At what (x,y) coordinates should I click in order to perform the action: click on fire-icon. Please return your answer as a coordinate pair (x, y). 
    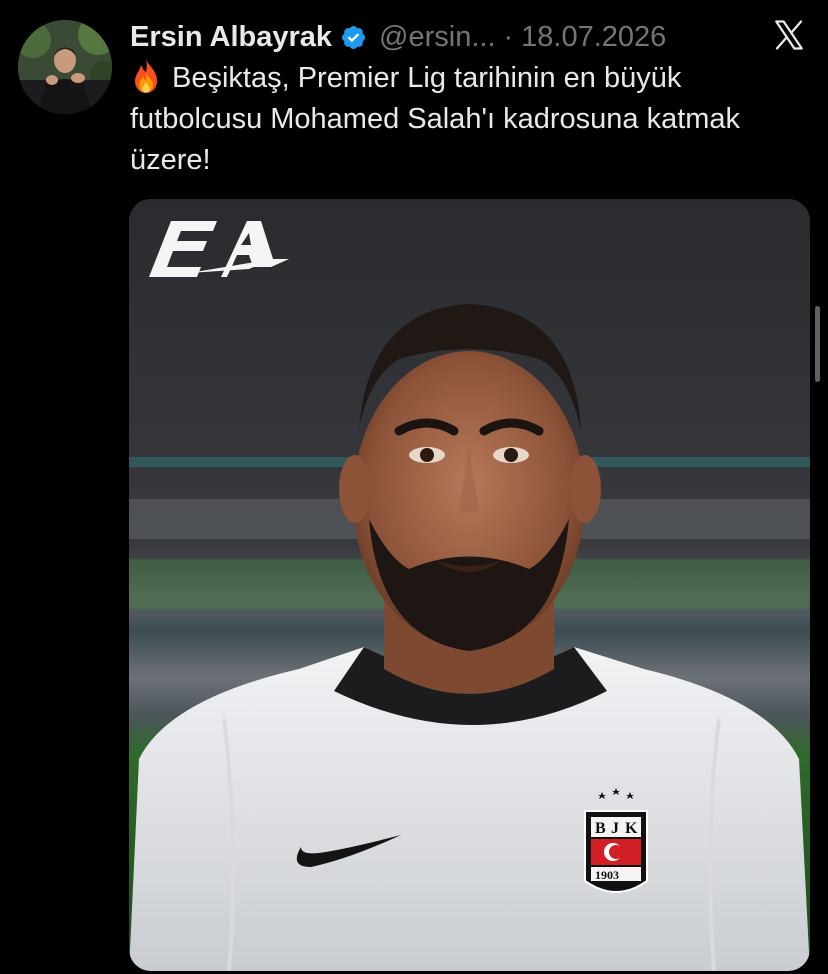
    Looking at the image, I should click on (146, 76).